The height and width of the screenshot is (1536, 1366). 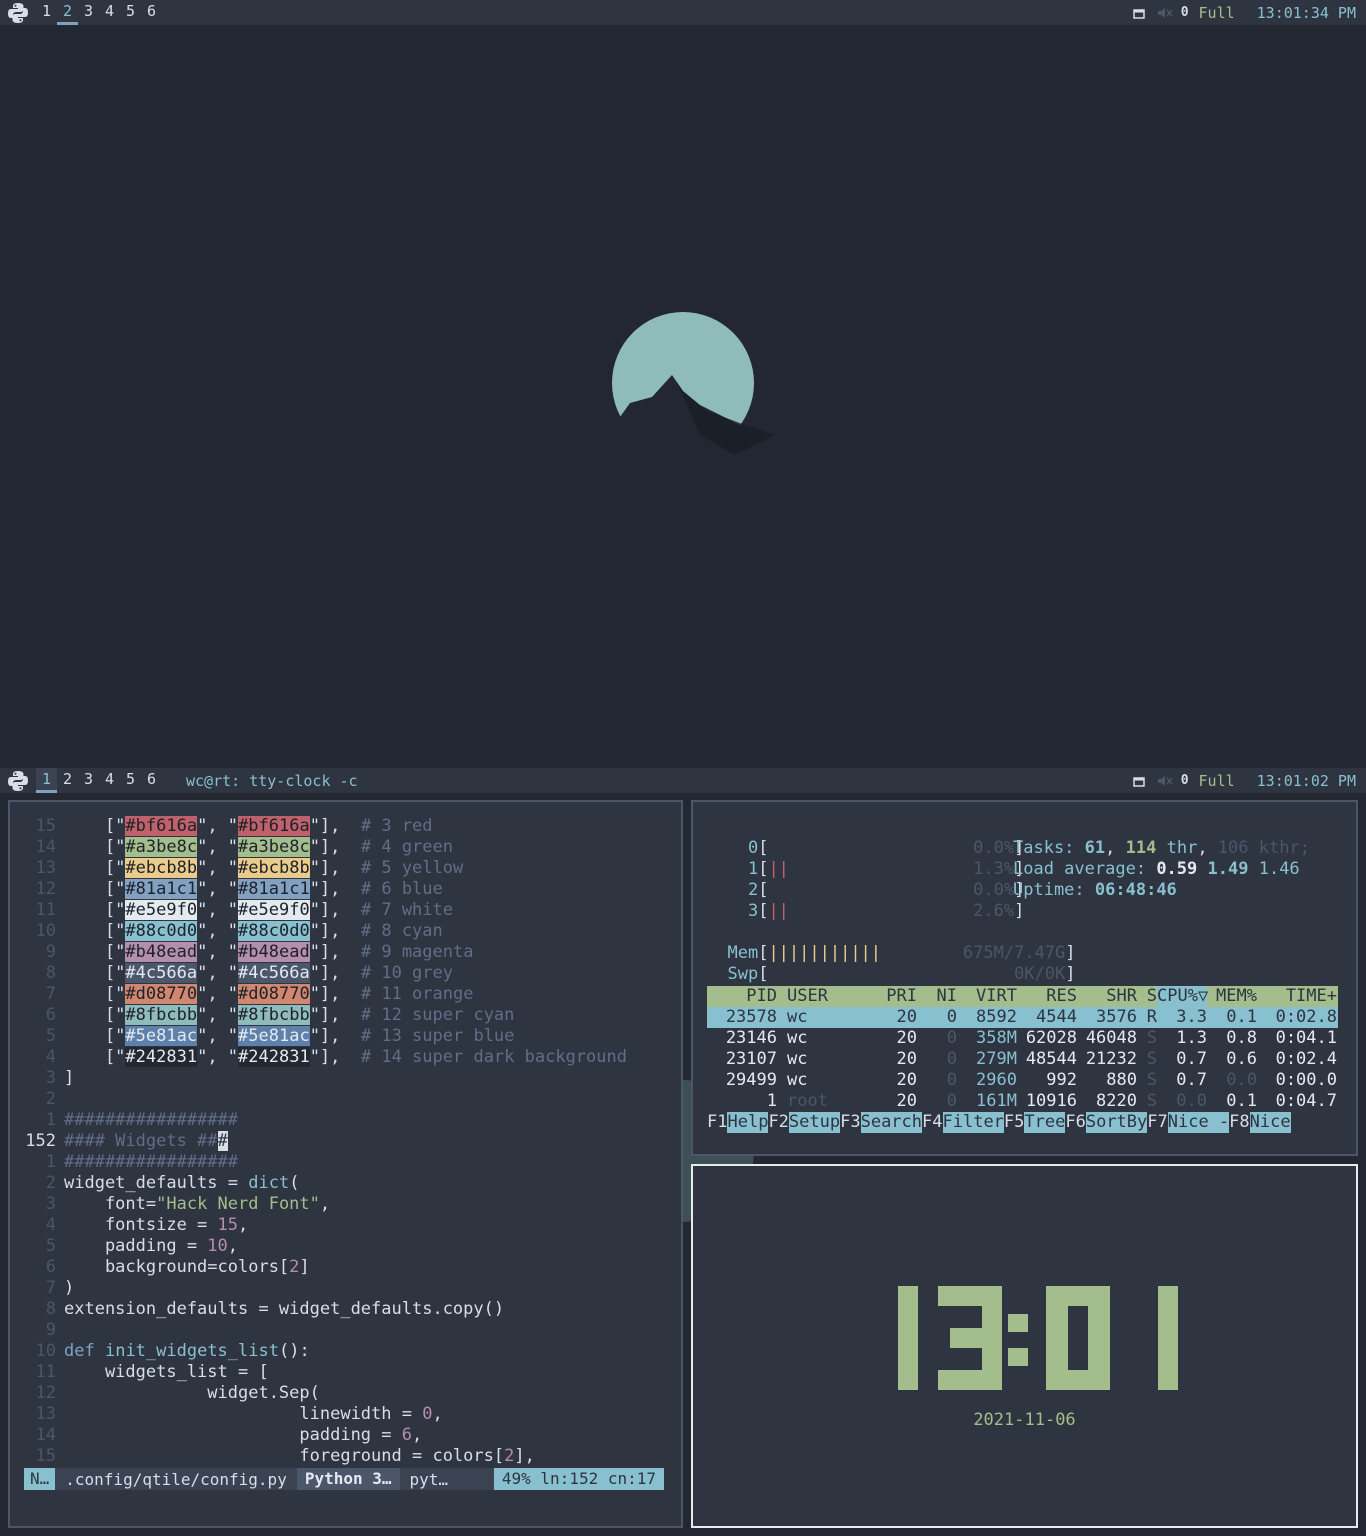 What do you see at coordinates (1075, 1122) in the screenshot?
I see `fkey-F6: F6` at bounding box center [1075, 1122].